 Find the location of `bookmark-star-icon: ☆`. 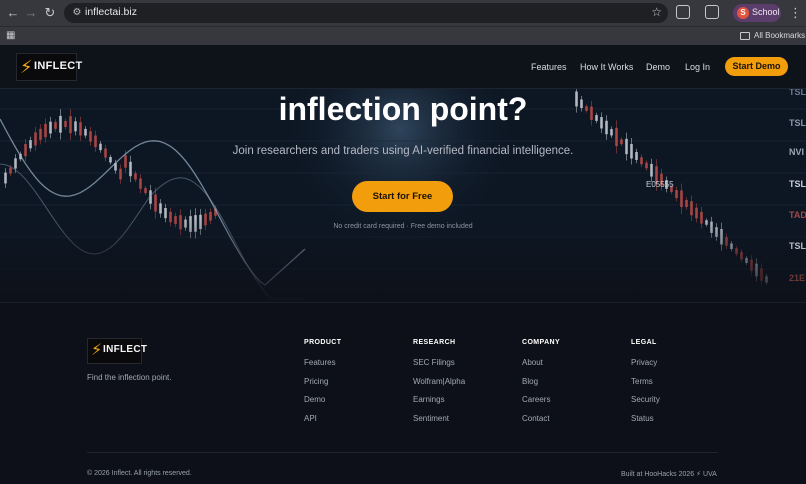

bookmark-star-icon: ☆ is located at coordinates (656, 12).